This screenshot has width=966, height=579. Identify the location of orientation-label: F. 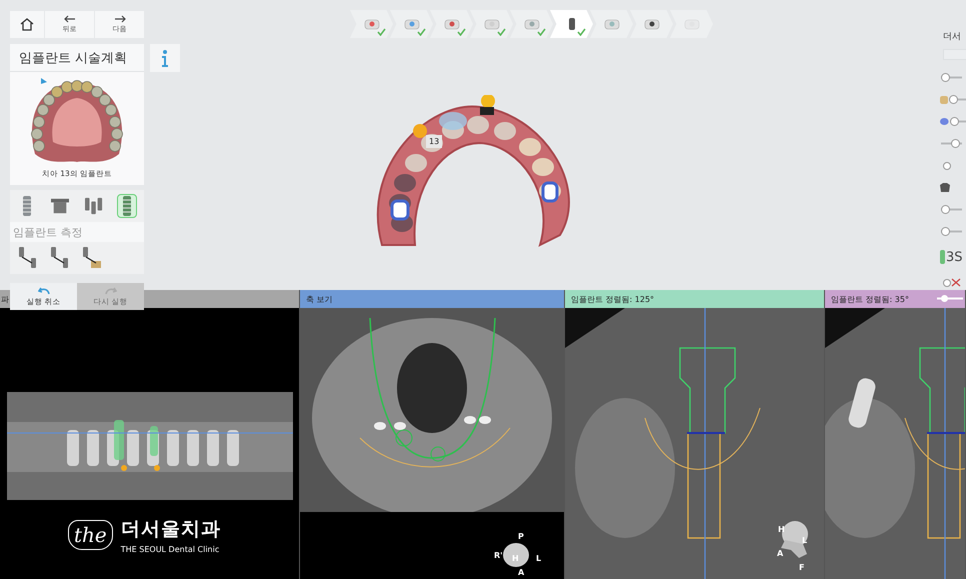
(801, 567).